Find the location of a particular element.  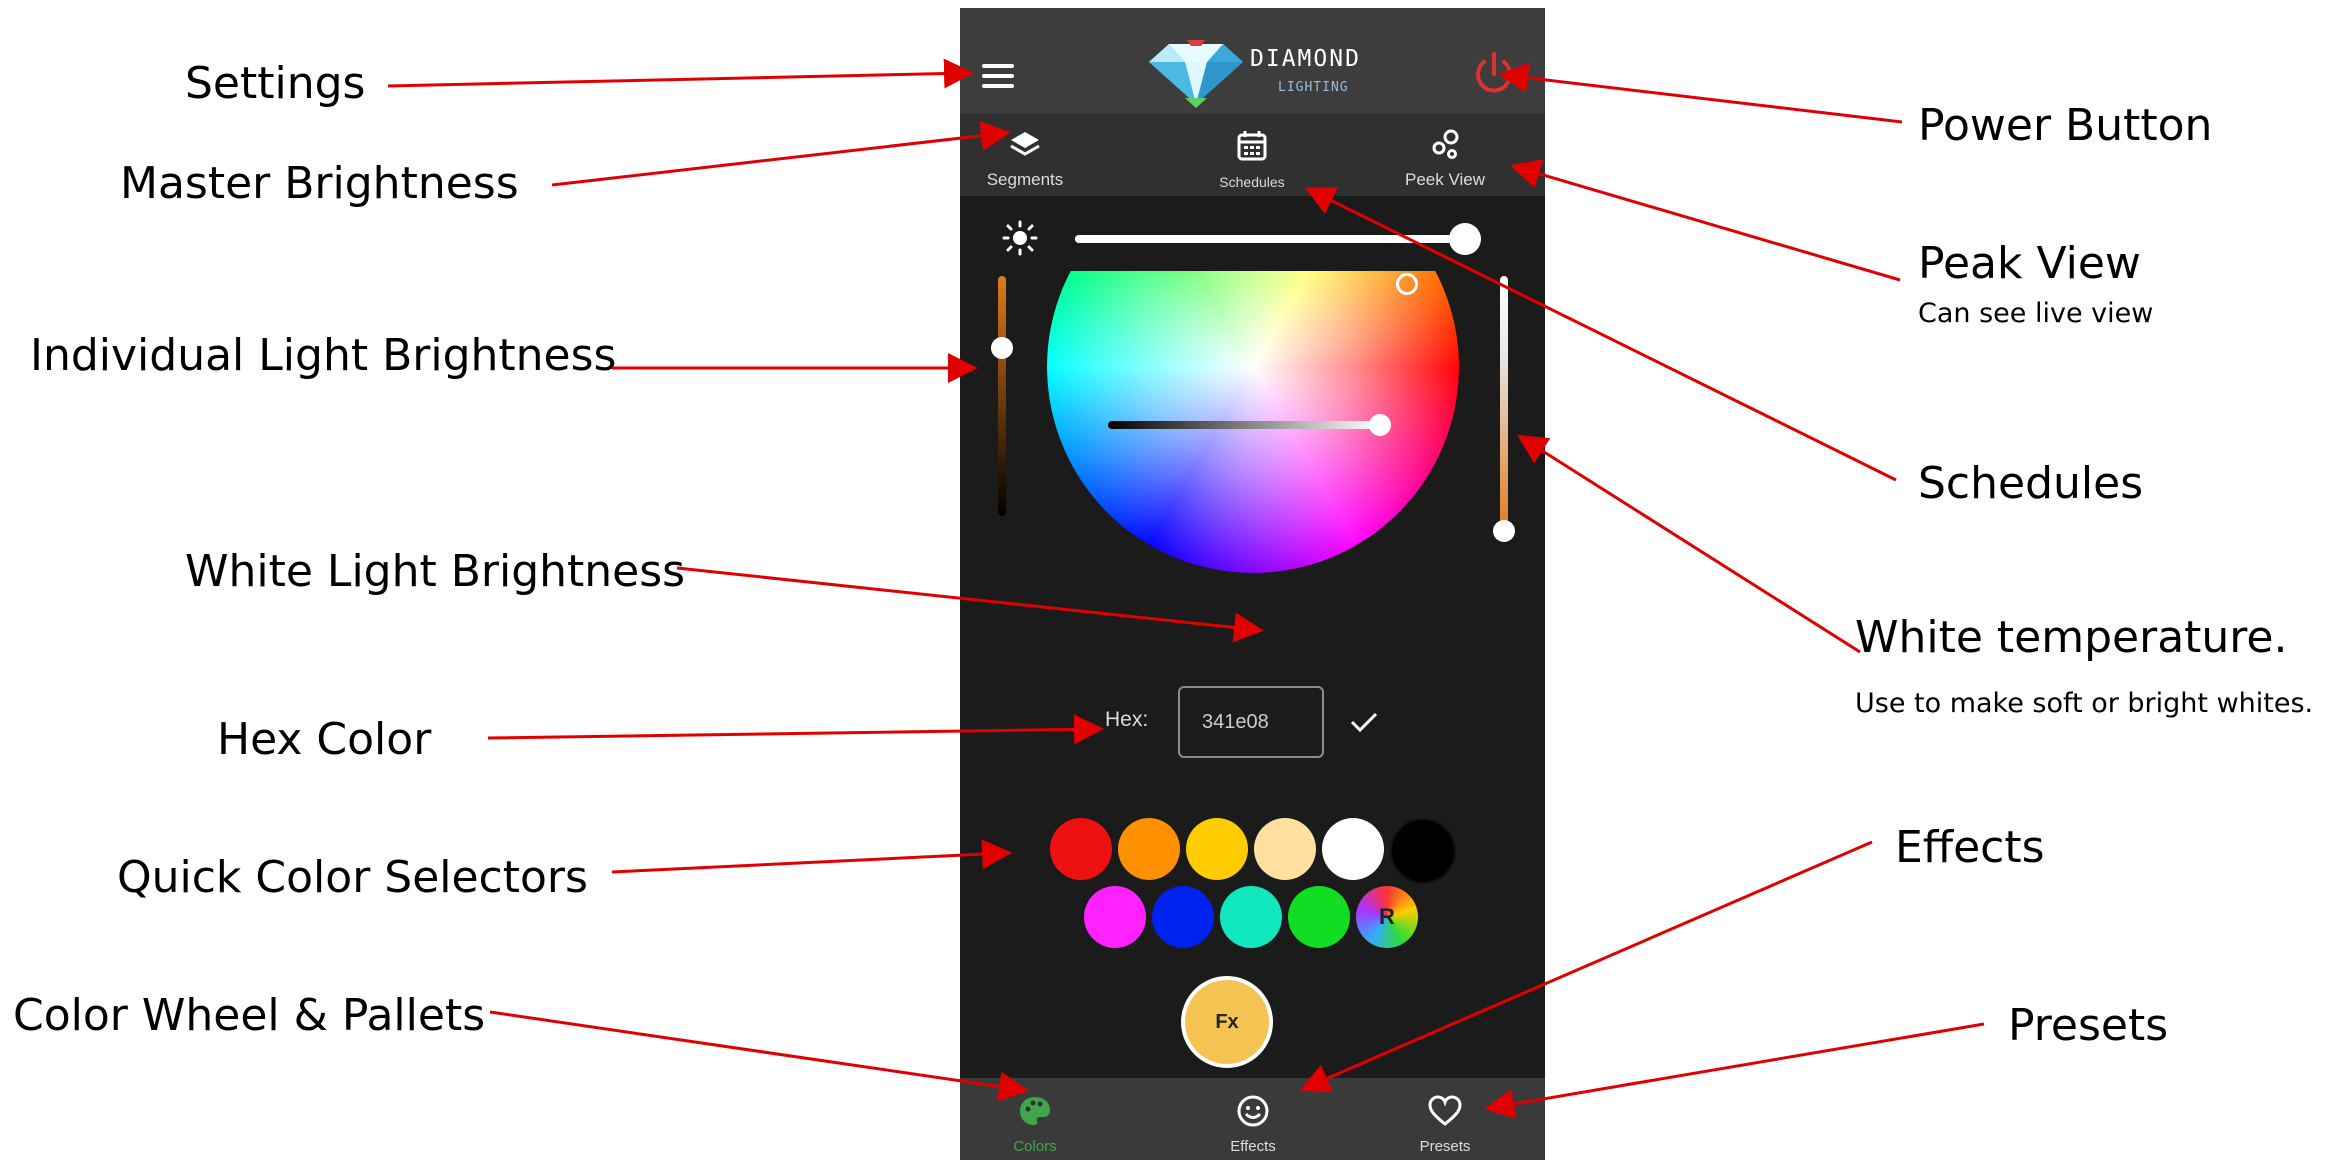

color-swatch-black is located at coordinates (1423, 851).